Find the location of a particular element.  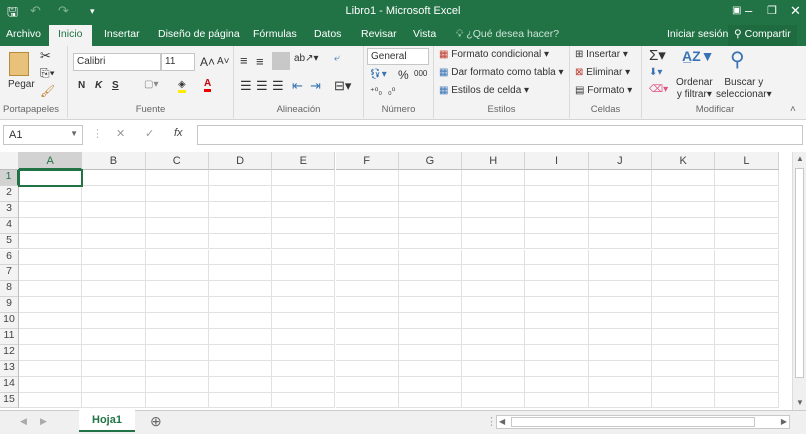

cell-B5 is located at coordinates (114, 241).